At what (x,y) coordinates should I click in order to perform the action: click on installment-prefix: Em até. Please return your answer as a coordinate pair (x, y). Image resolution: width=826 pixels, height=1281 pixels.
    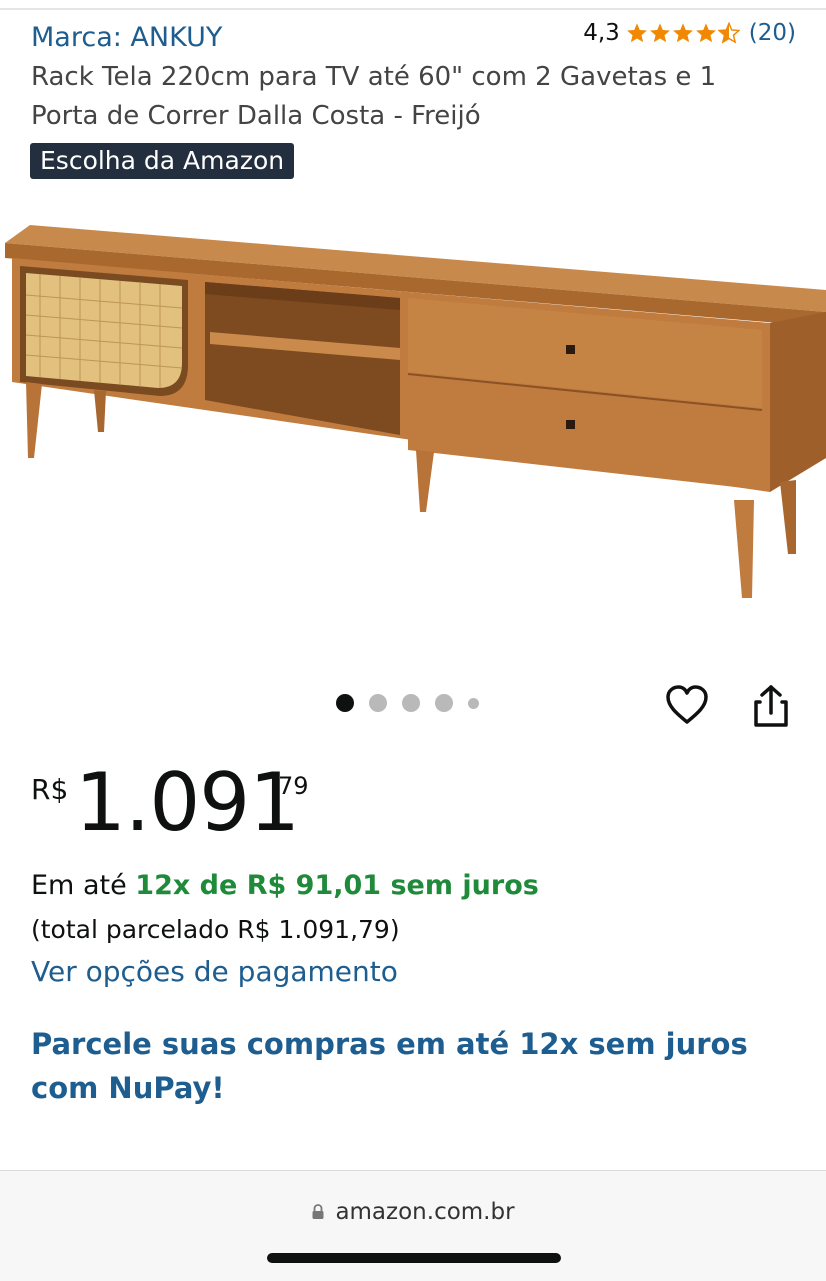
    Looking at the image, I should click on (79, 885).